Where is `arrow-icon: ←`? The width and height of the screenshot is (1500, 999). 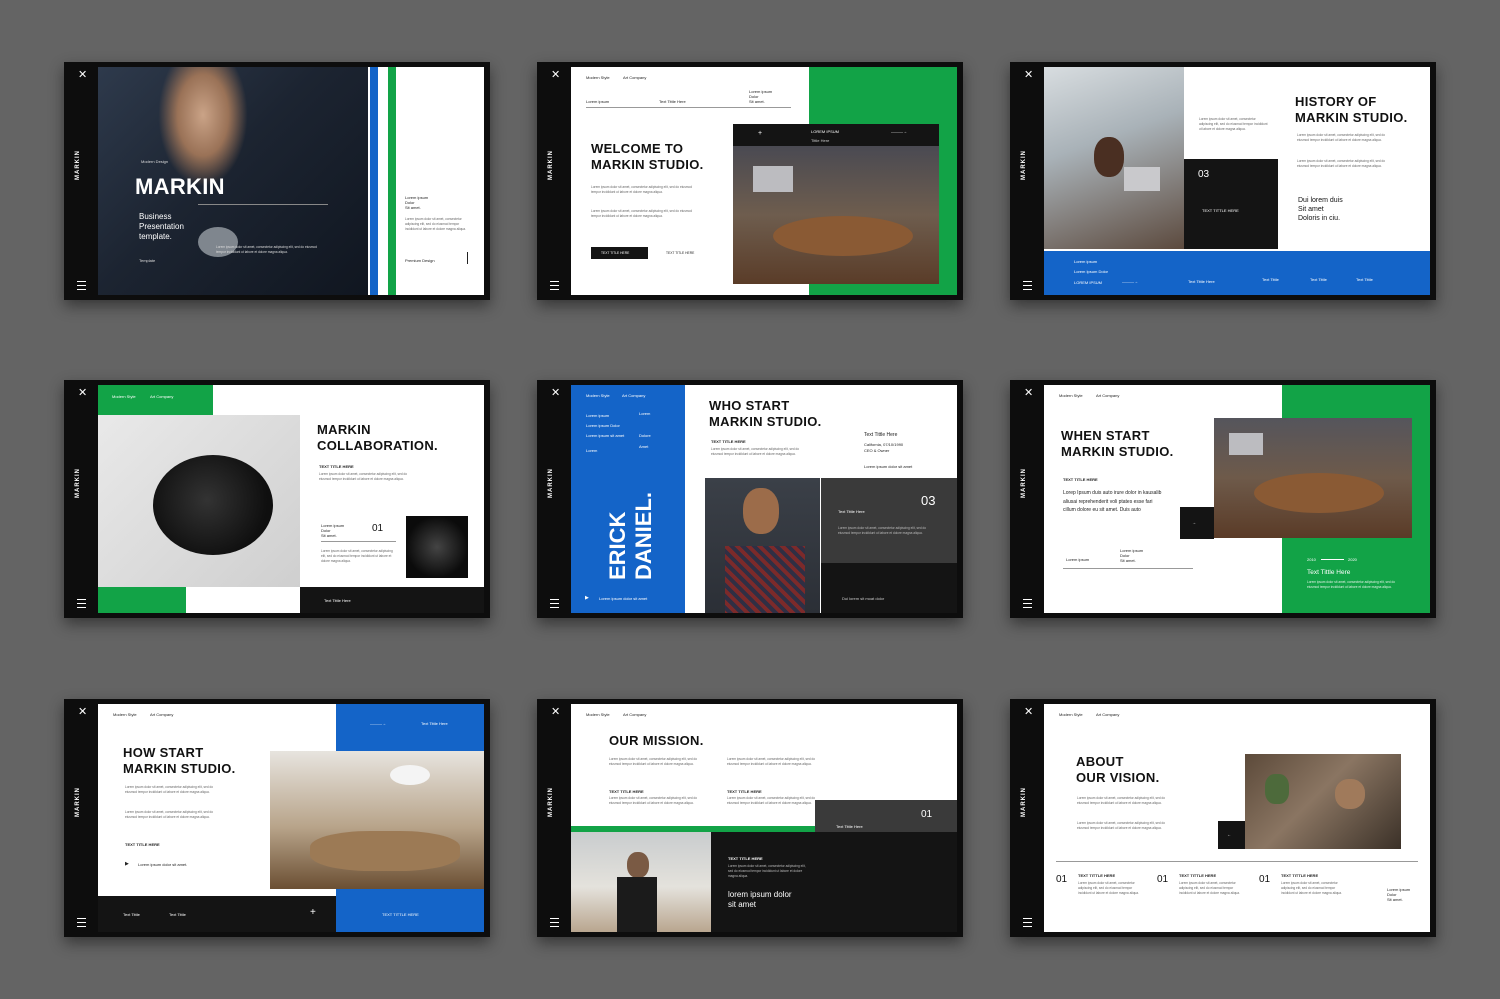 arrow-icon: ← is located at coordinates (1229, 834).